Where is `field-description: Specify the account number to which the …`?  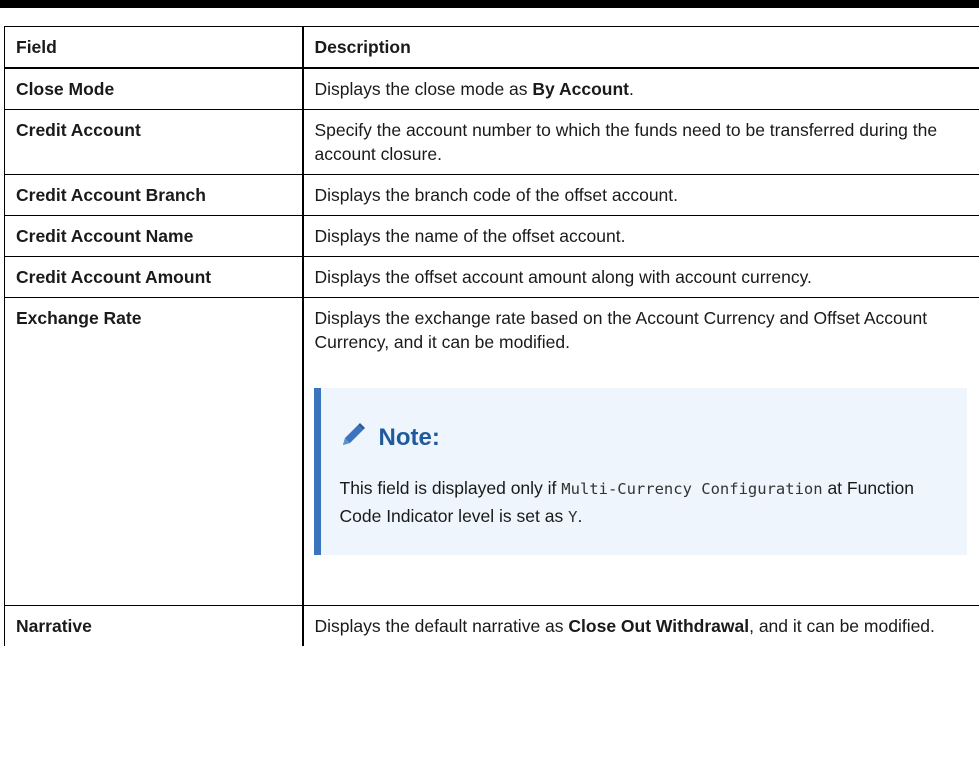 field-description: Specify the account number to which the … is located at coordinates (640, 142).